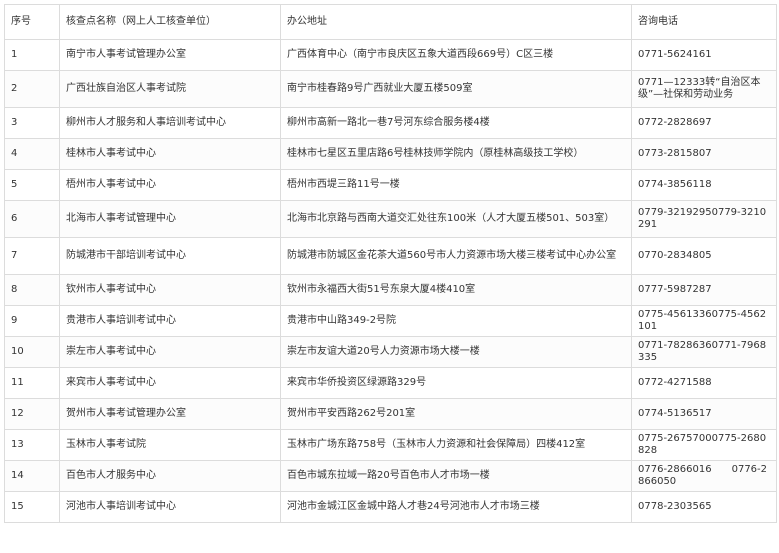 The width and height of the screenshot is (779, 553). What do you see at coordinates (456, 154) in the screenshot?
I see `cell-office-address: 桂林市七星区五里店路6号桂林技师学院内（原桂林高级技工学校）` at bounding box center [456, 154].